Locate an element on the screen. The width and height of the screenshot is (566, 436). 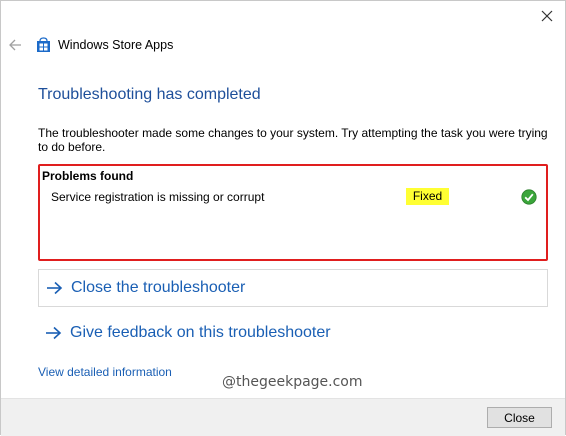
page-title: Troubleshooting has completed is located at coordinates (149, 94).